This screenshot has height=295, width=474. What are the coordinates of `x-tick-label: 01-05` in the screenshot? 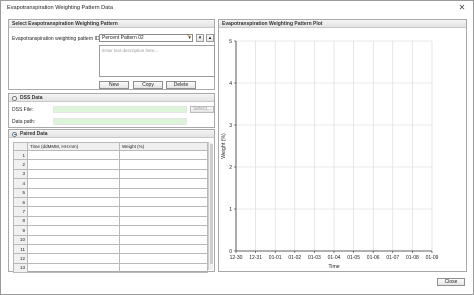 It's located at (353, 258).